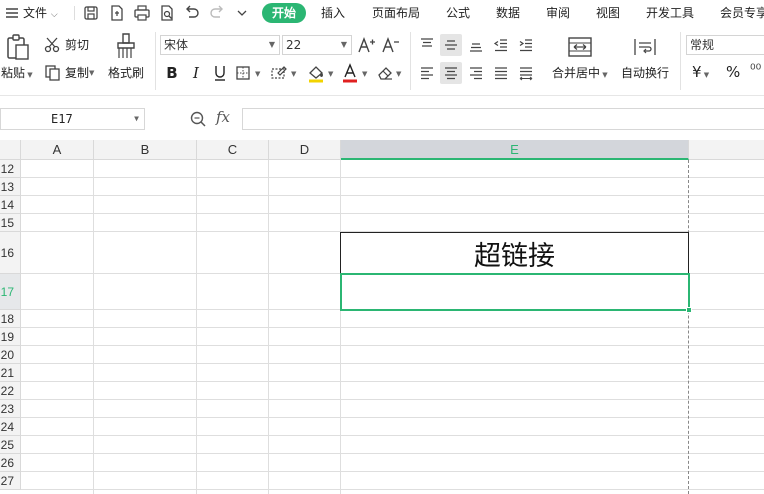 The height and width of the screenshot is (494, 764). Describe the element at coordinates (196, 73) in the screenshot. I see `italic-icon: I` at that location.